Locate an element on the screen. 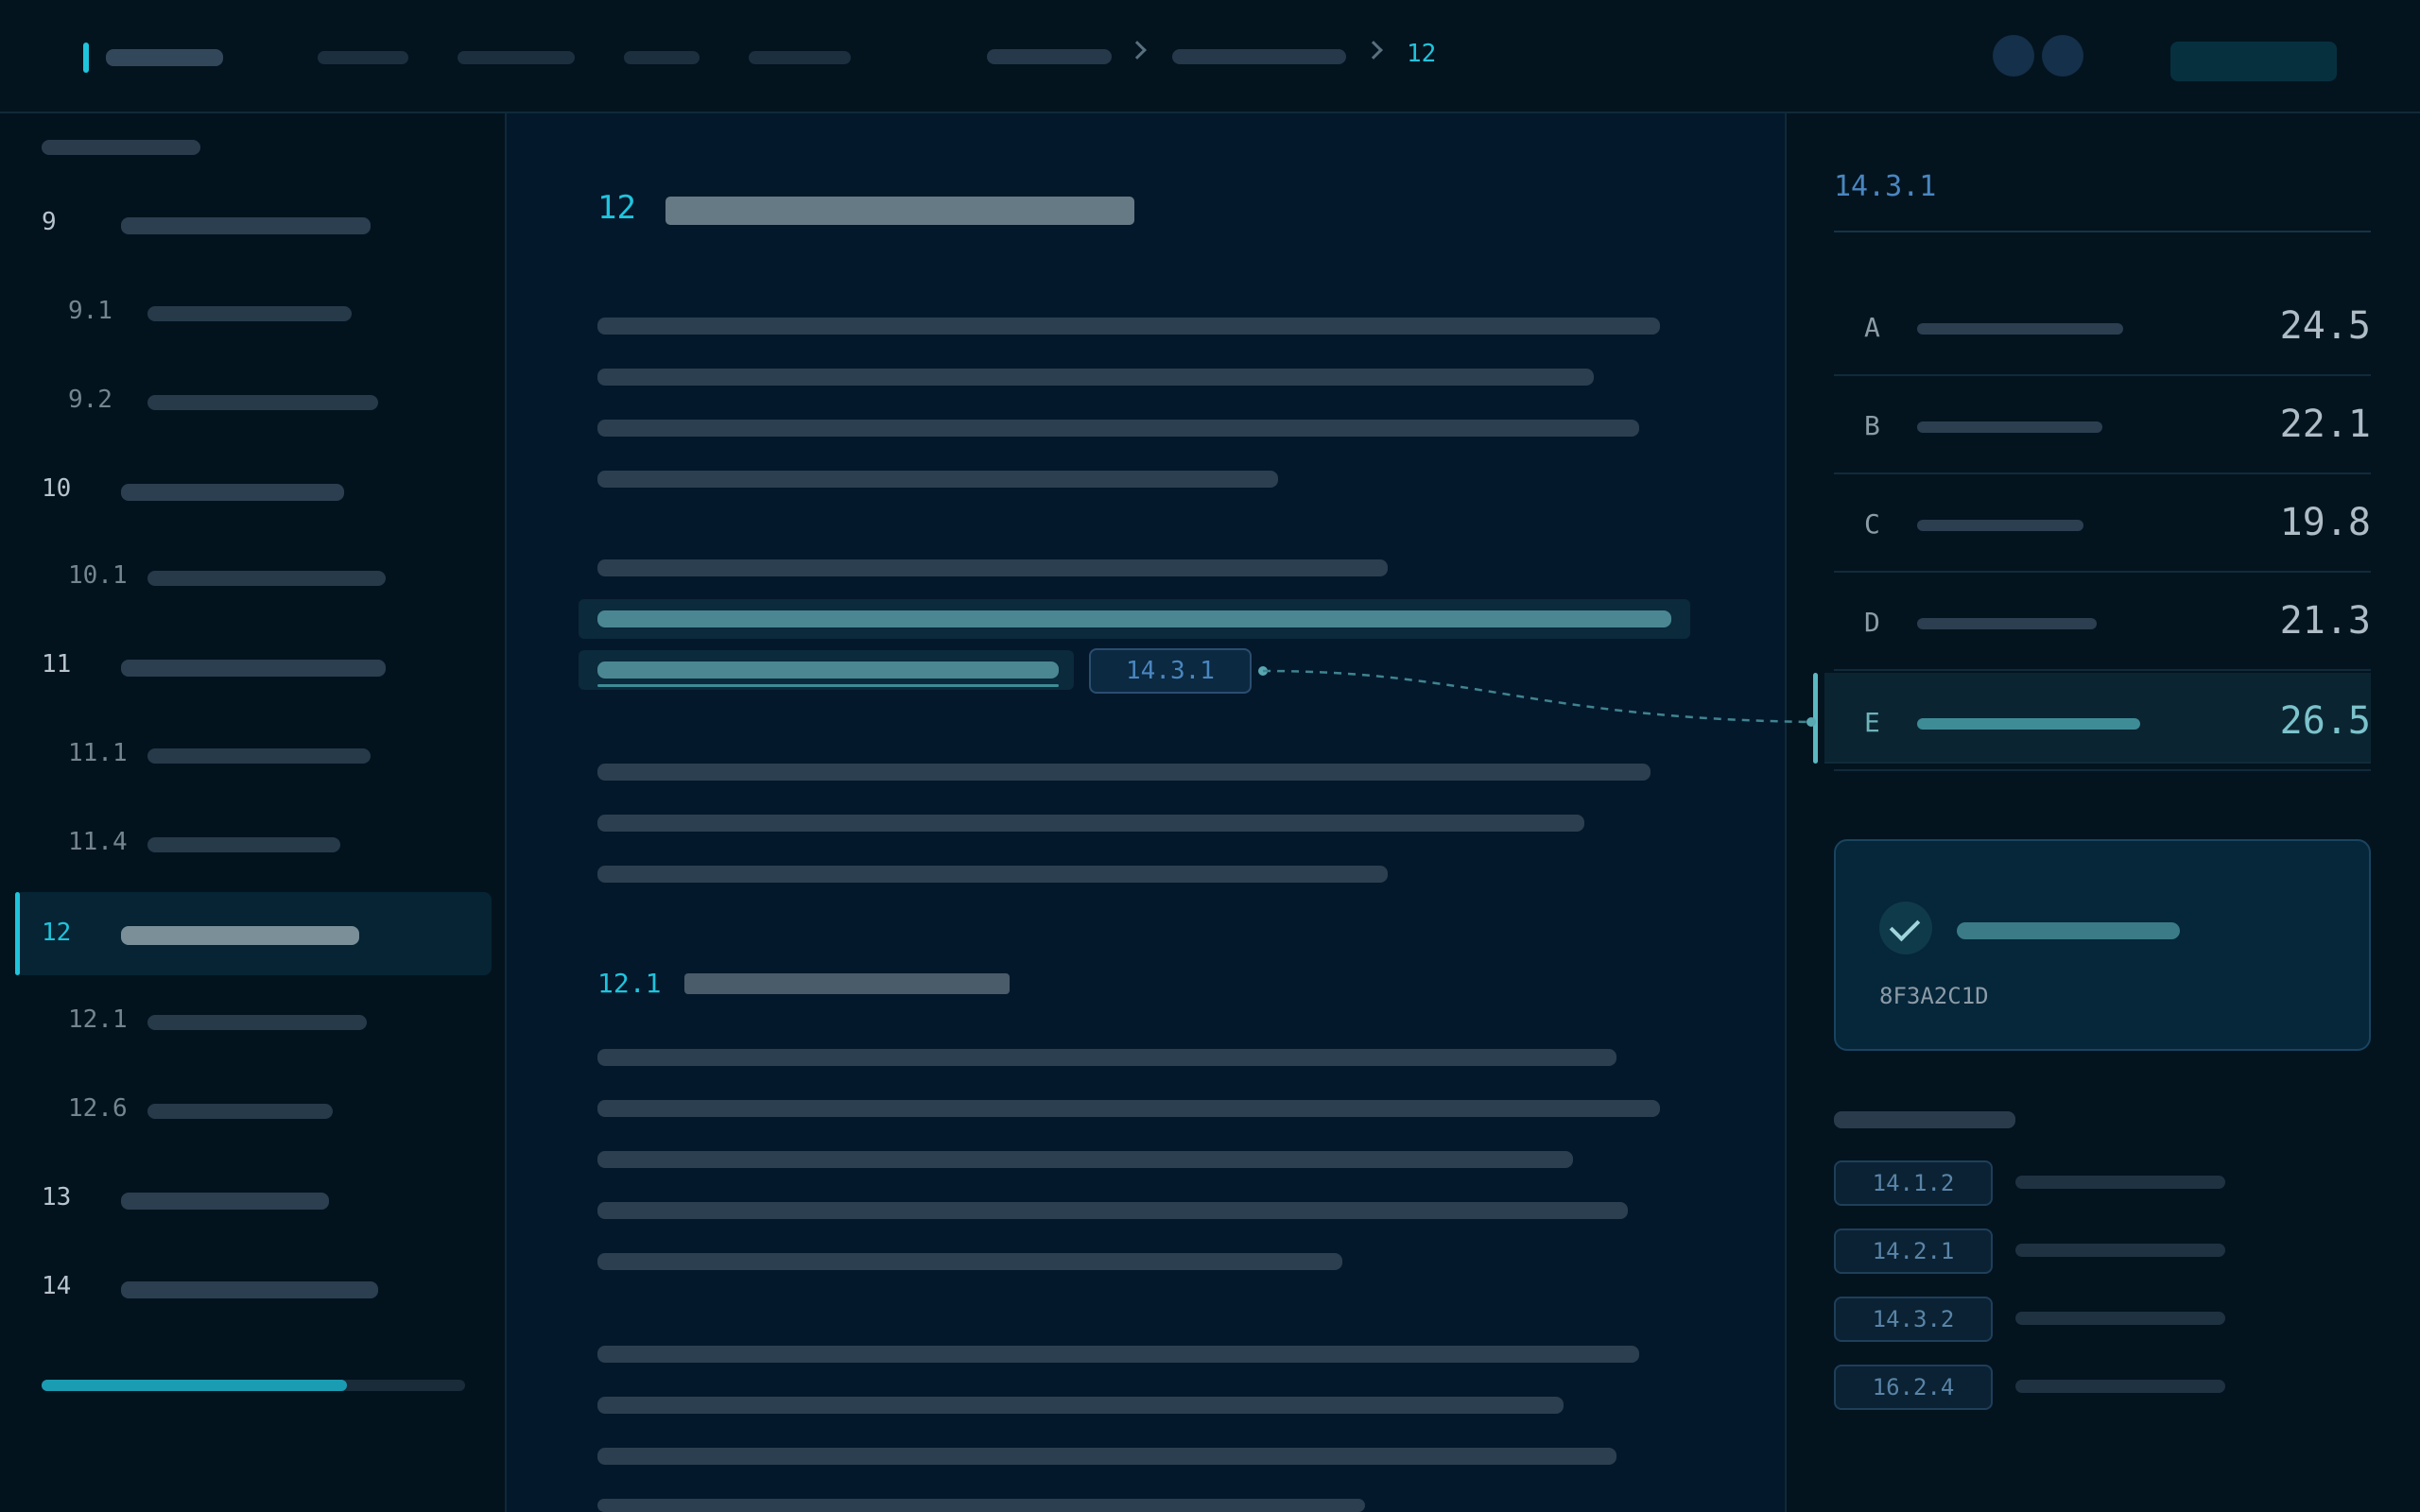 The height and width of the screenshot is (1512, 2420). row-label: D is located at coordinates (1872, 622).